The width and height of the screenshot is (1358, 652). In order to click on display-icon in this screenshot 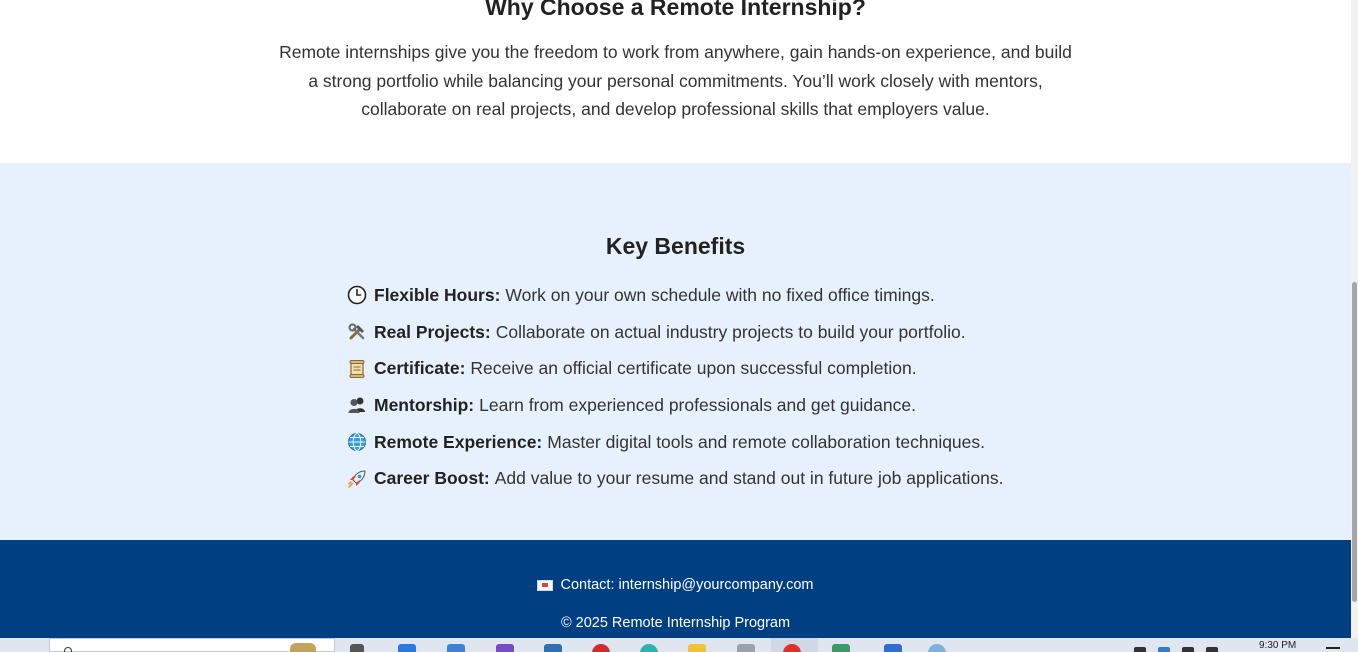, I will do `click(1188, 649)`.